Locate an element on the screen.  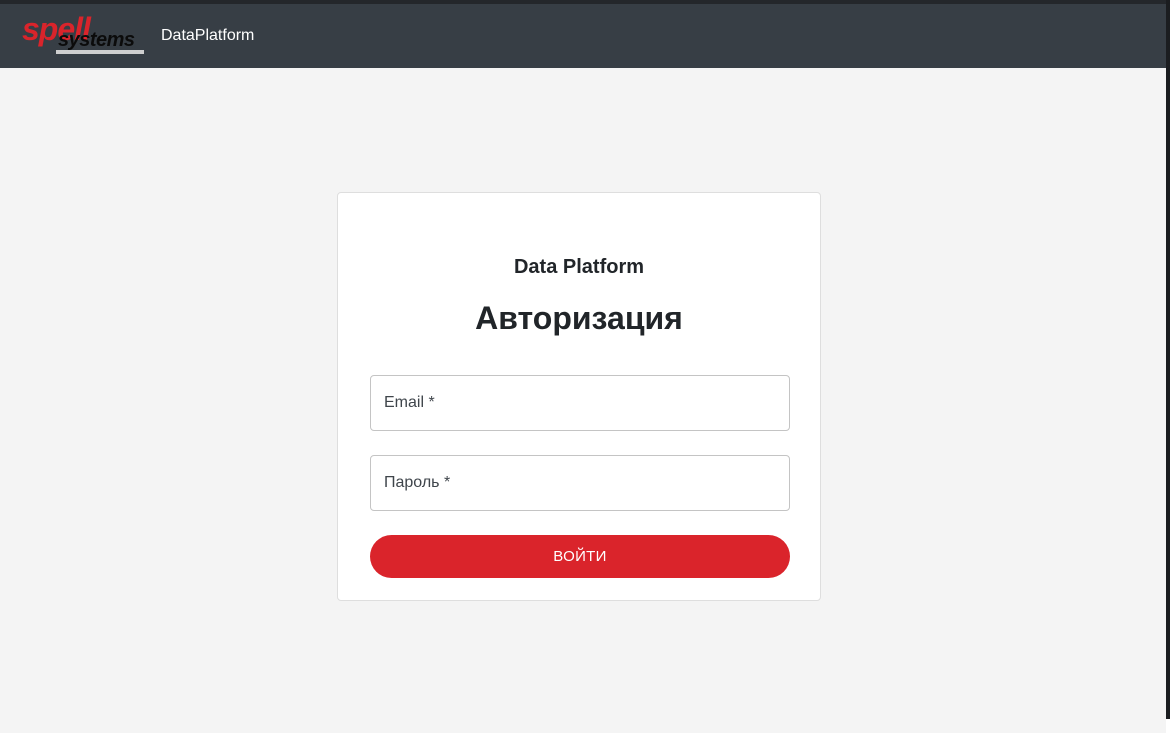
app-bar: spell systems DataPlatform is located at coordinates (583, 36).